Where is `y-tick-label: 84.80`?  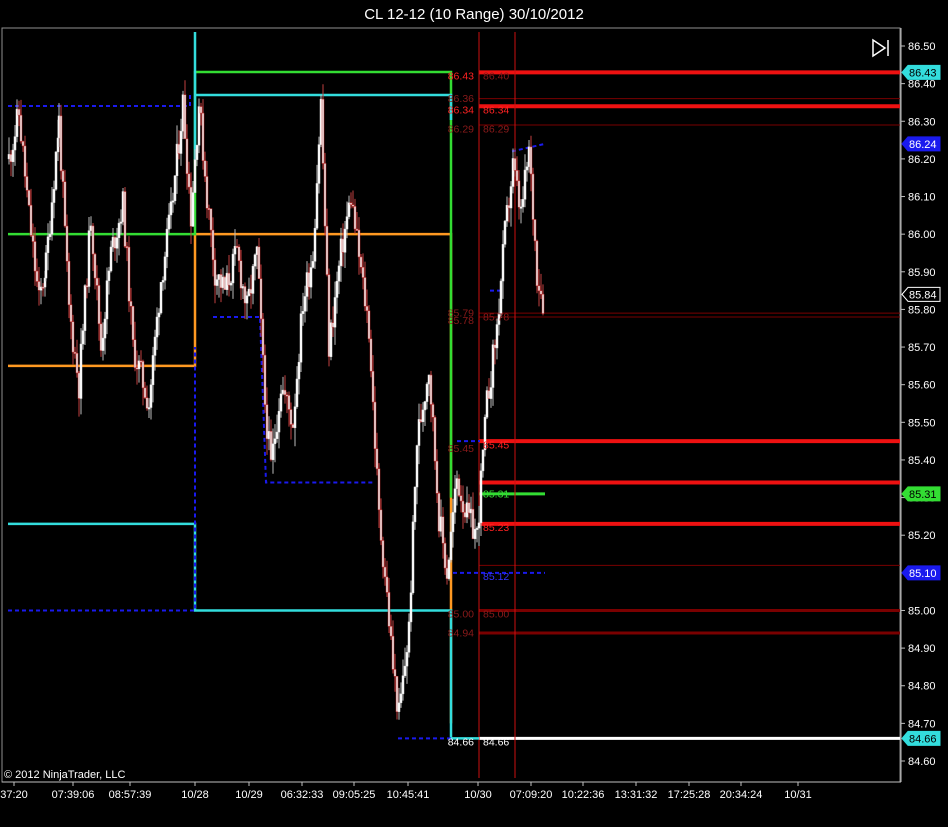 y-tick-label: 84.80 is located at coordinates (922, 687).